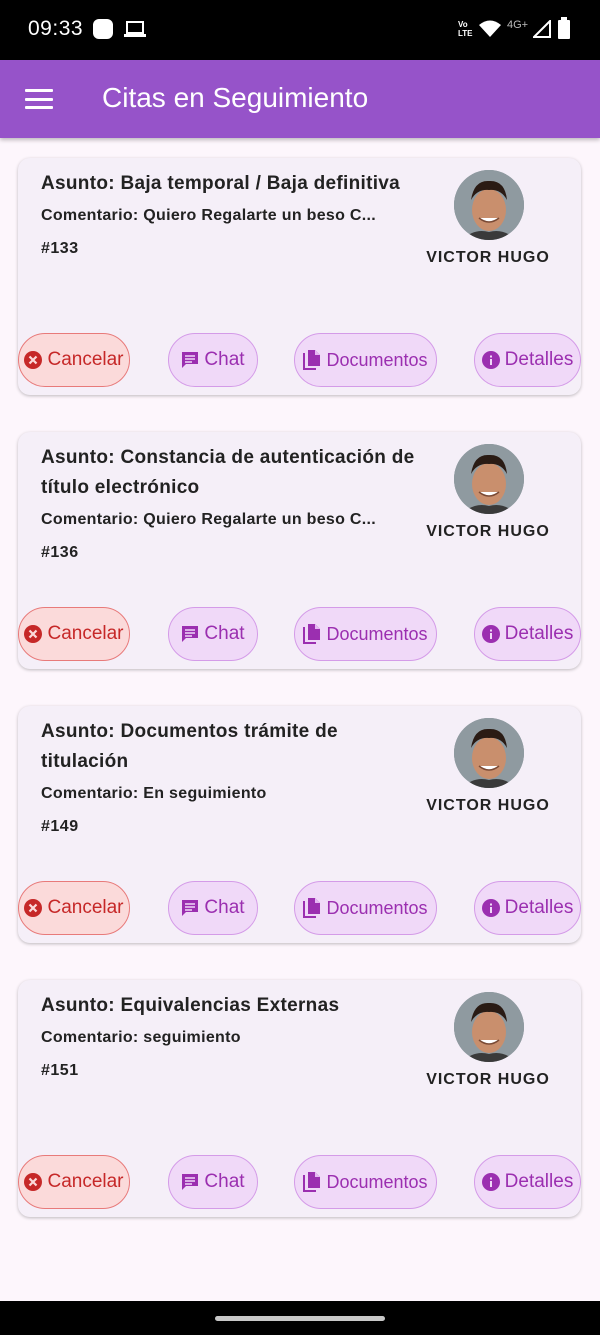  Describe the element at coordinates (60, 248) in the screenshot. I see `card-id: #133` at that location.